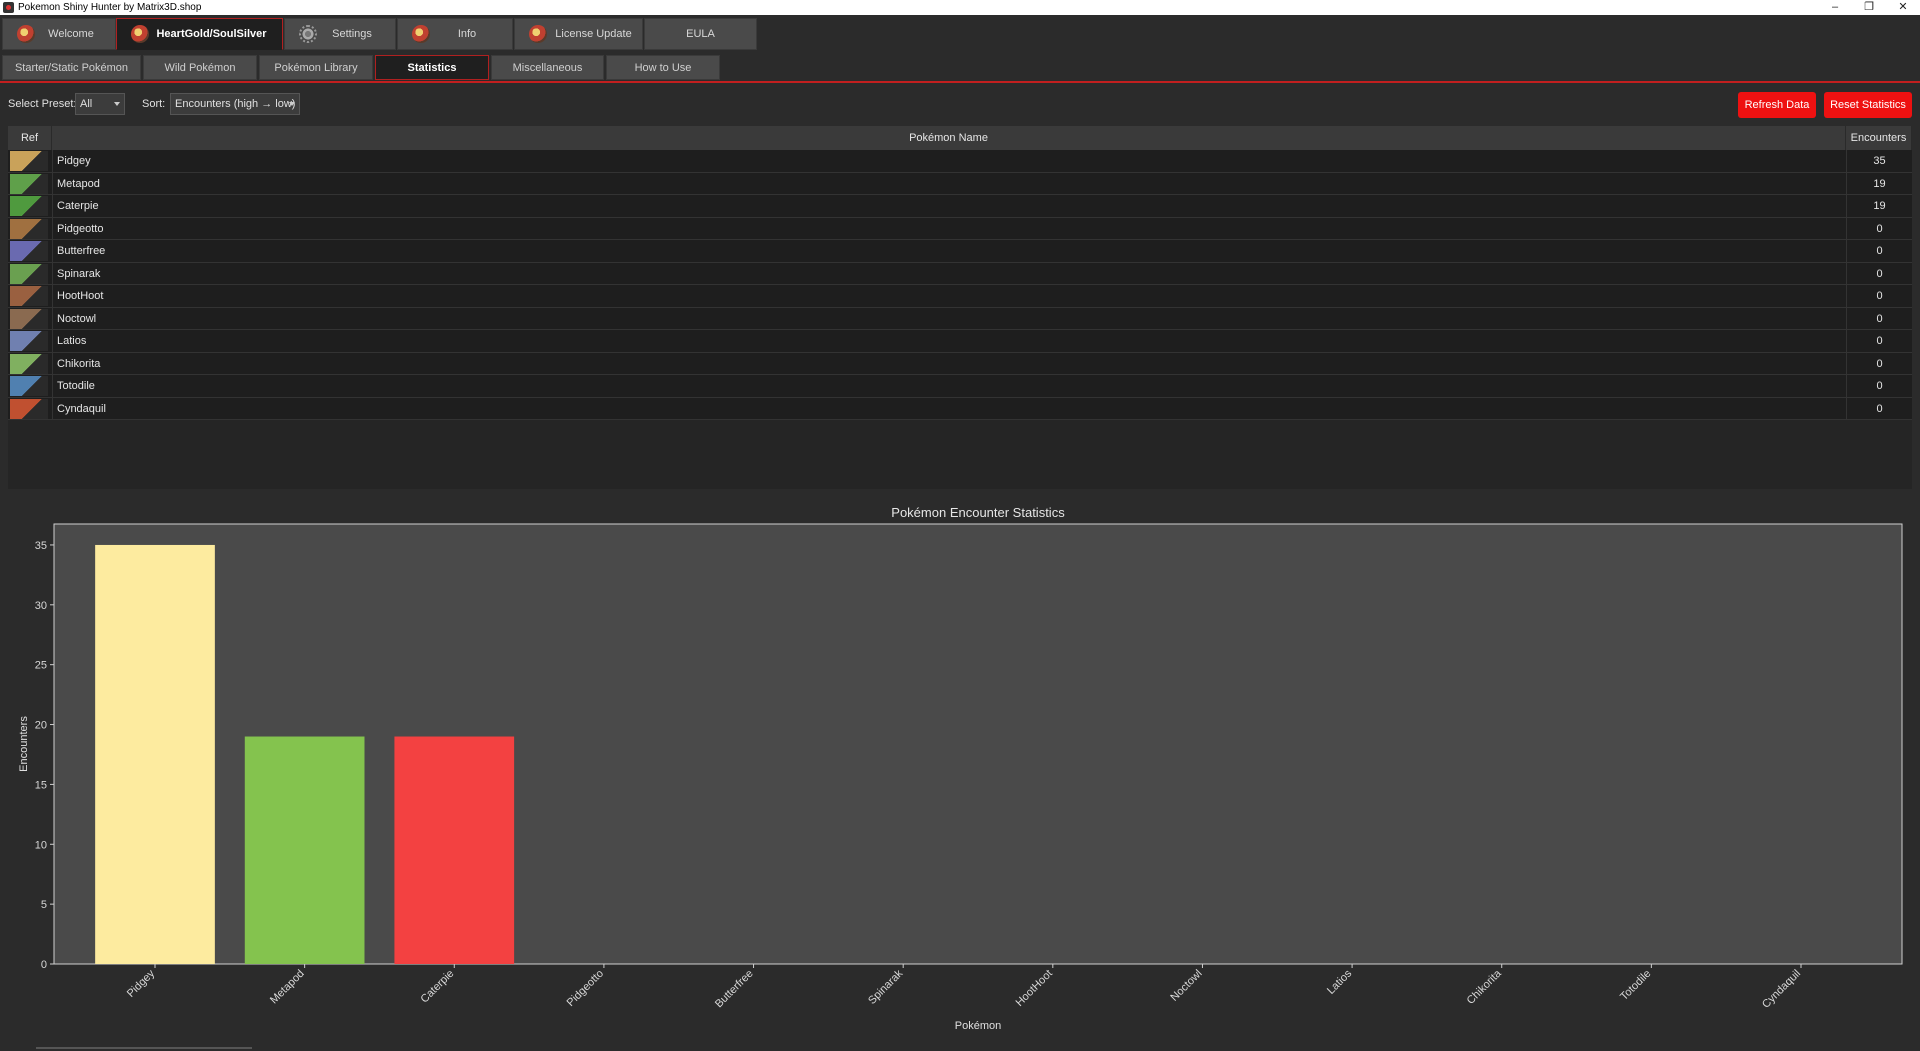 This screenshot has width=1920, height=1051. I want to click on table-row: HootHoot 0, so click(960, 296).